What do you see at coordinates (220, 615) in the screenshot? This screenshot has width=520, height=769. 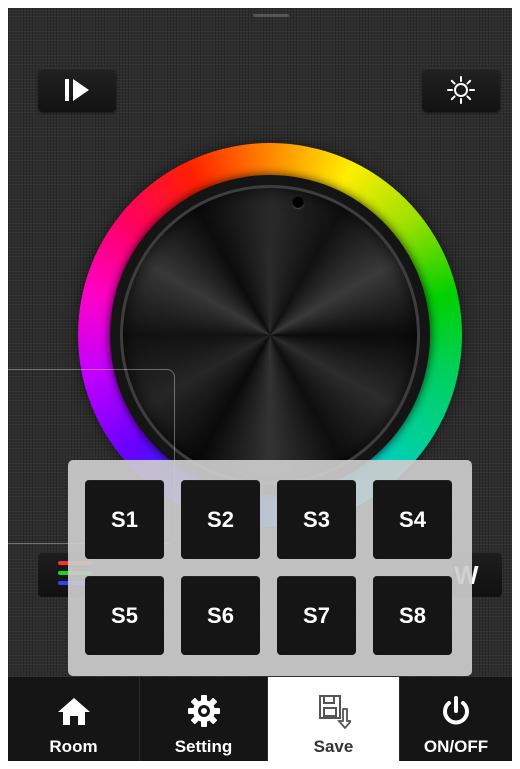 I see `scene-button-s6: S6` at bounding box center [220, 615].